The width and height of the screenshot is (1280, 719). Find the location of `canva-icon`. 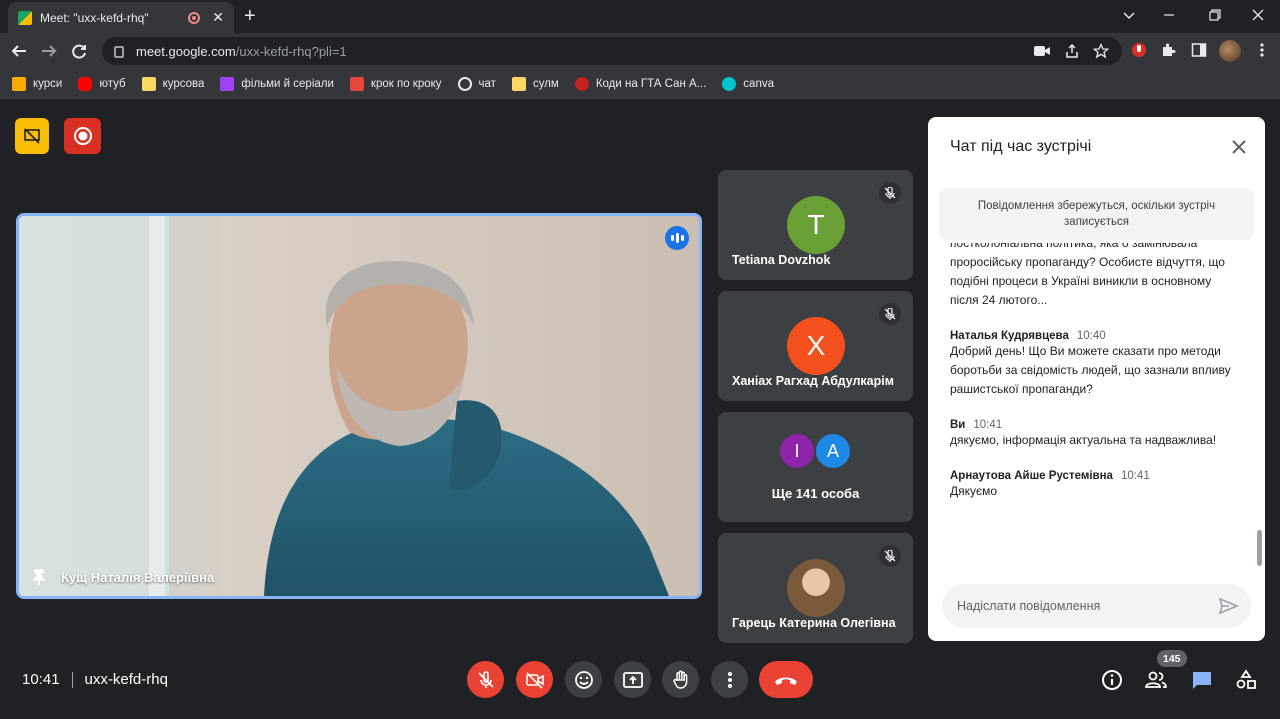

canva-icon is located at coordinates (729, 83).